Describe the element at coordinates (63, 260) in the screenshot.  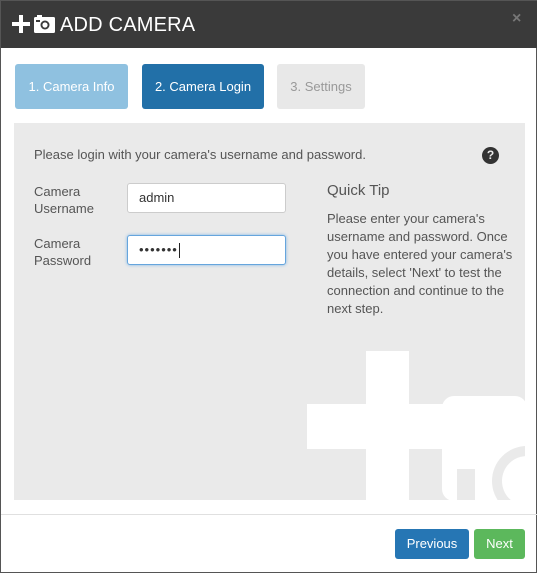
I see `password-label-line2: Password` at that location.